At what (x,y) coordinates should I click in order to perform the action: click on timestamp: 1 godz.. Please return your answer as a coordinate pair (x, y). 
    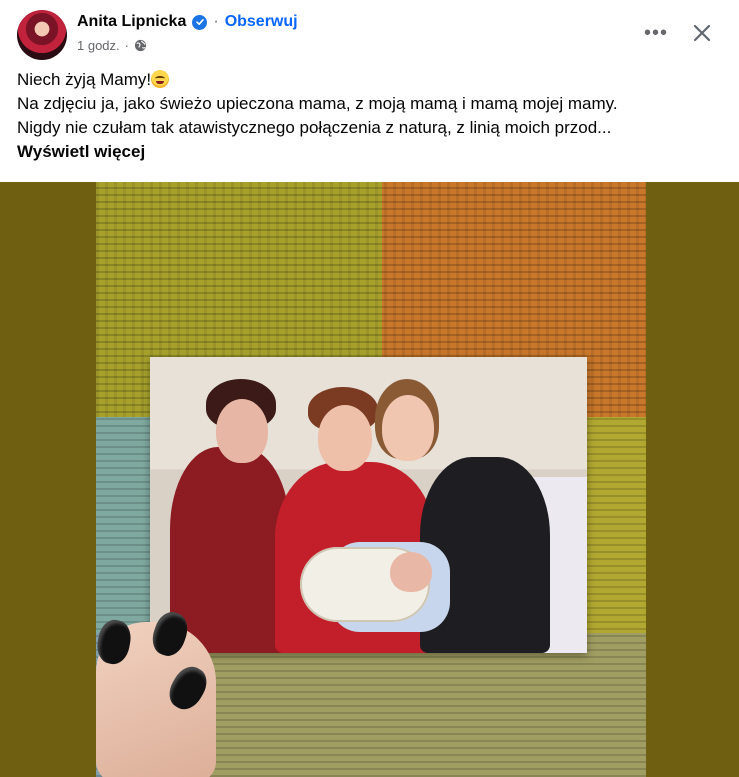
    Looking at the image, I should click on (98, 45).